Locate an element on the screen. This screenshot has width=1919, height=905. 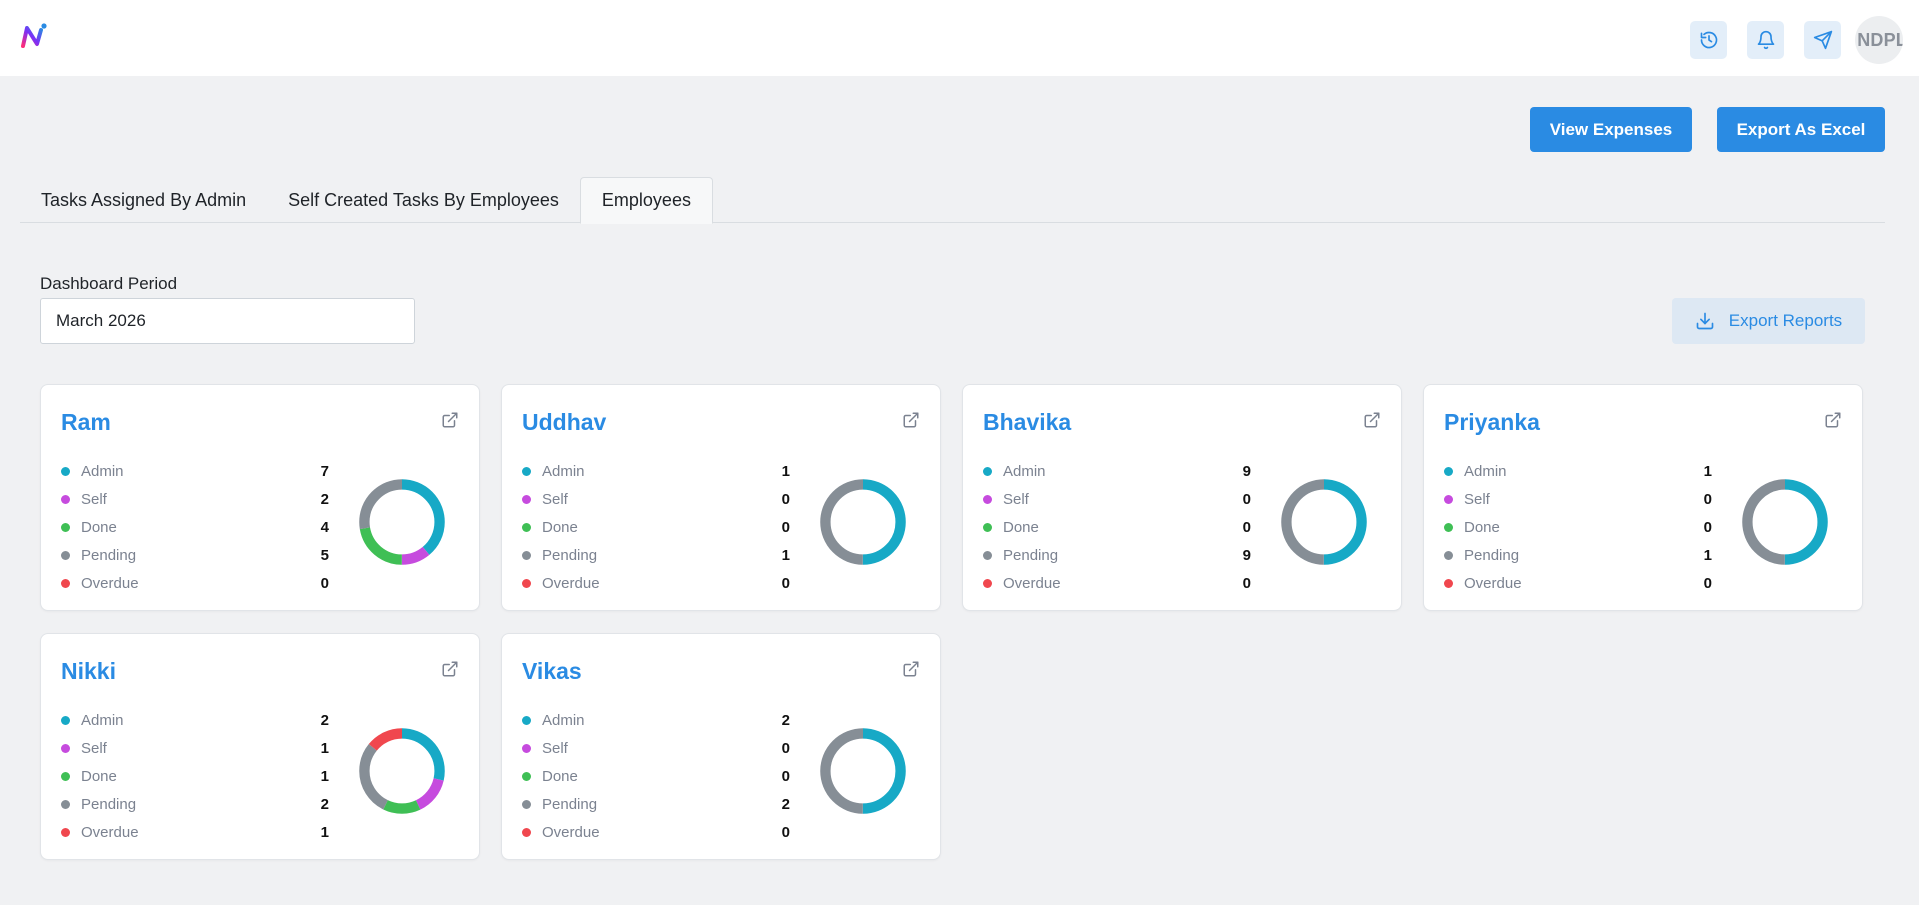
stat-row-pending: Pending 5 is located at coordinates (195, 555).